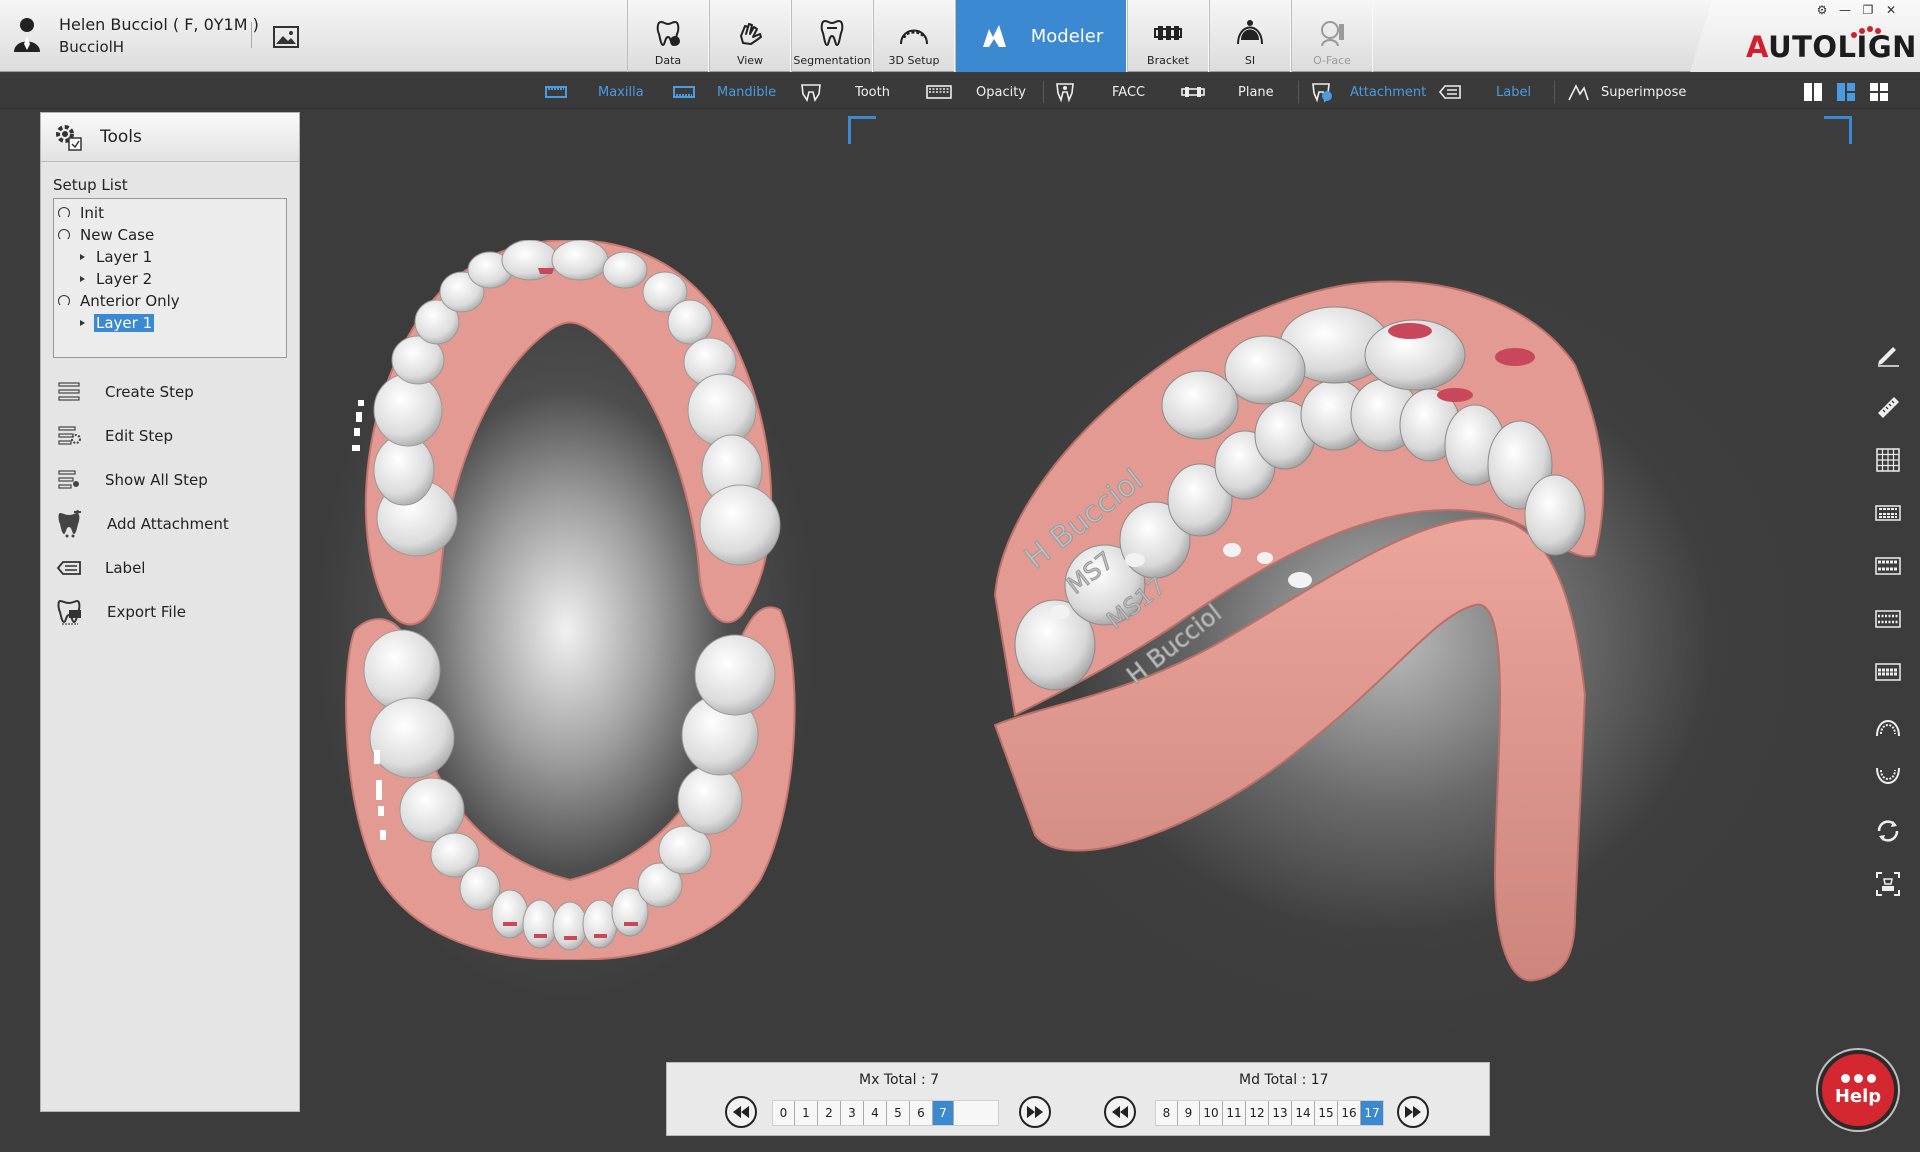 The width and height of the screenshot is (1920, 1152). What do you see at coordinates (1891, 10) in the screenshot?
I see `close-icon: ✕` at bounding box center [1891, 10].